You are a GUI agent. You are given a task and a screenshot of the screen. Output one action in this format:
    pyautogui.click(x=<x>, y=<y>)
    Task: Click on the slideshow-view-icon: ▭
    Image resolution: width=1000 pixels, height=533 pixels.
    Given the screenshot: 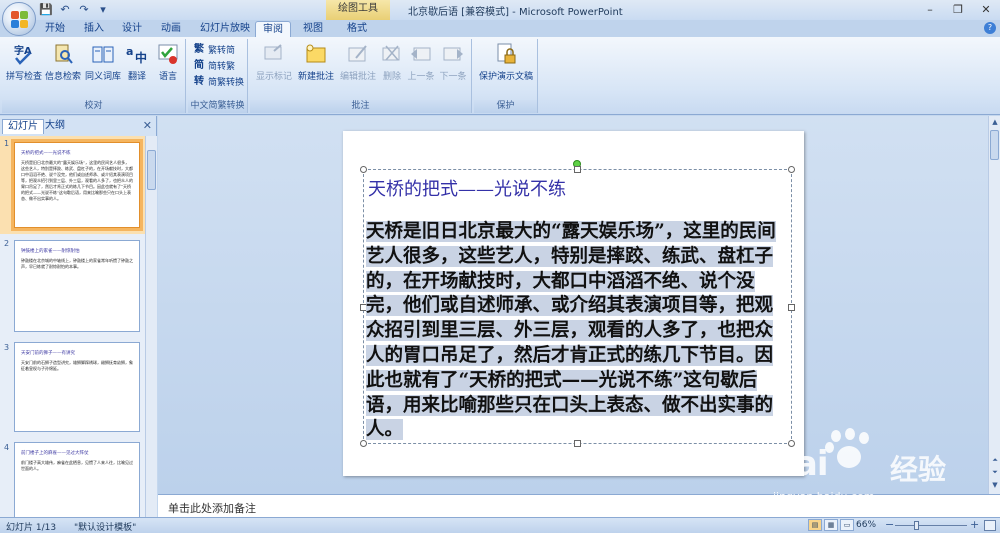 What is the action you would take?
    pyautogui.click(x=847, y=525)
    